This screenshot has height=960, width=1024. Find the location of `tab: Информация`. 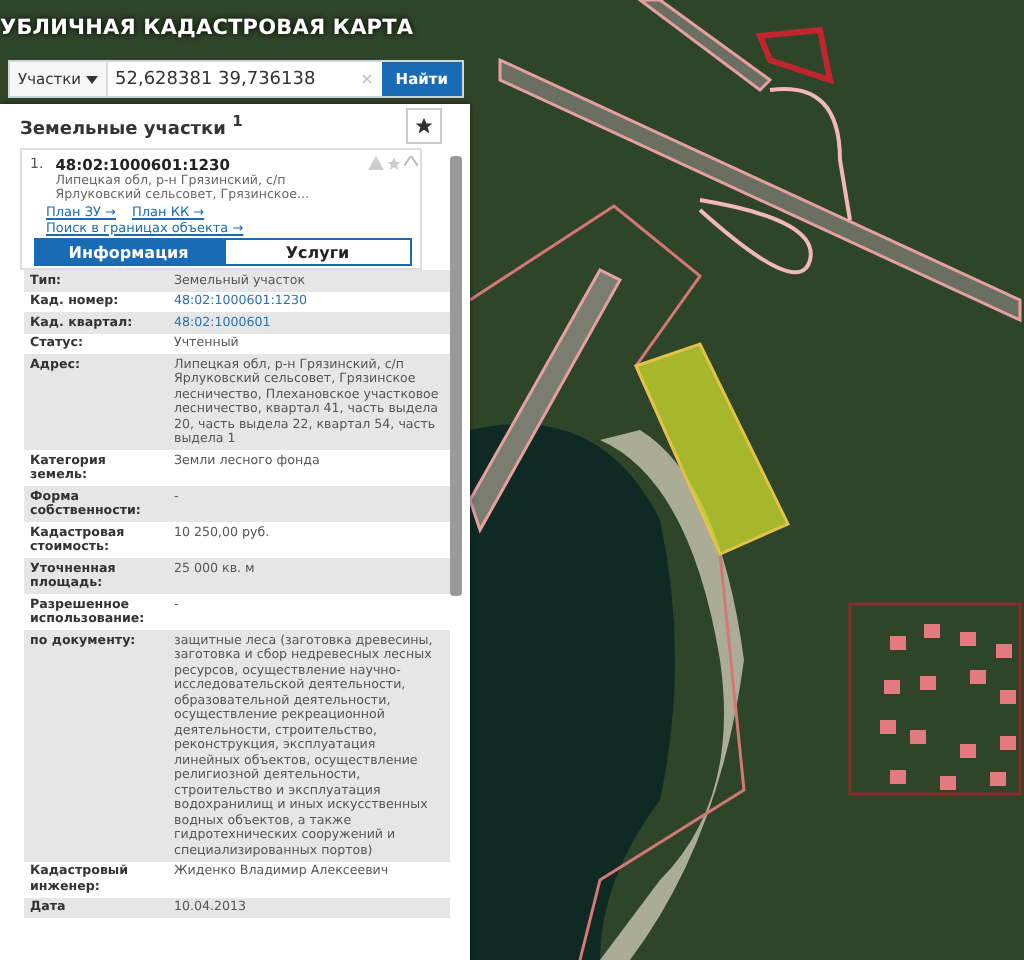

tab: Информация is located at coordinates (128, 252).